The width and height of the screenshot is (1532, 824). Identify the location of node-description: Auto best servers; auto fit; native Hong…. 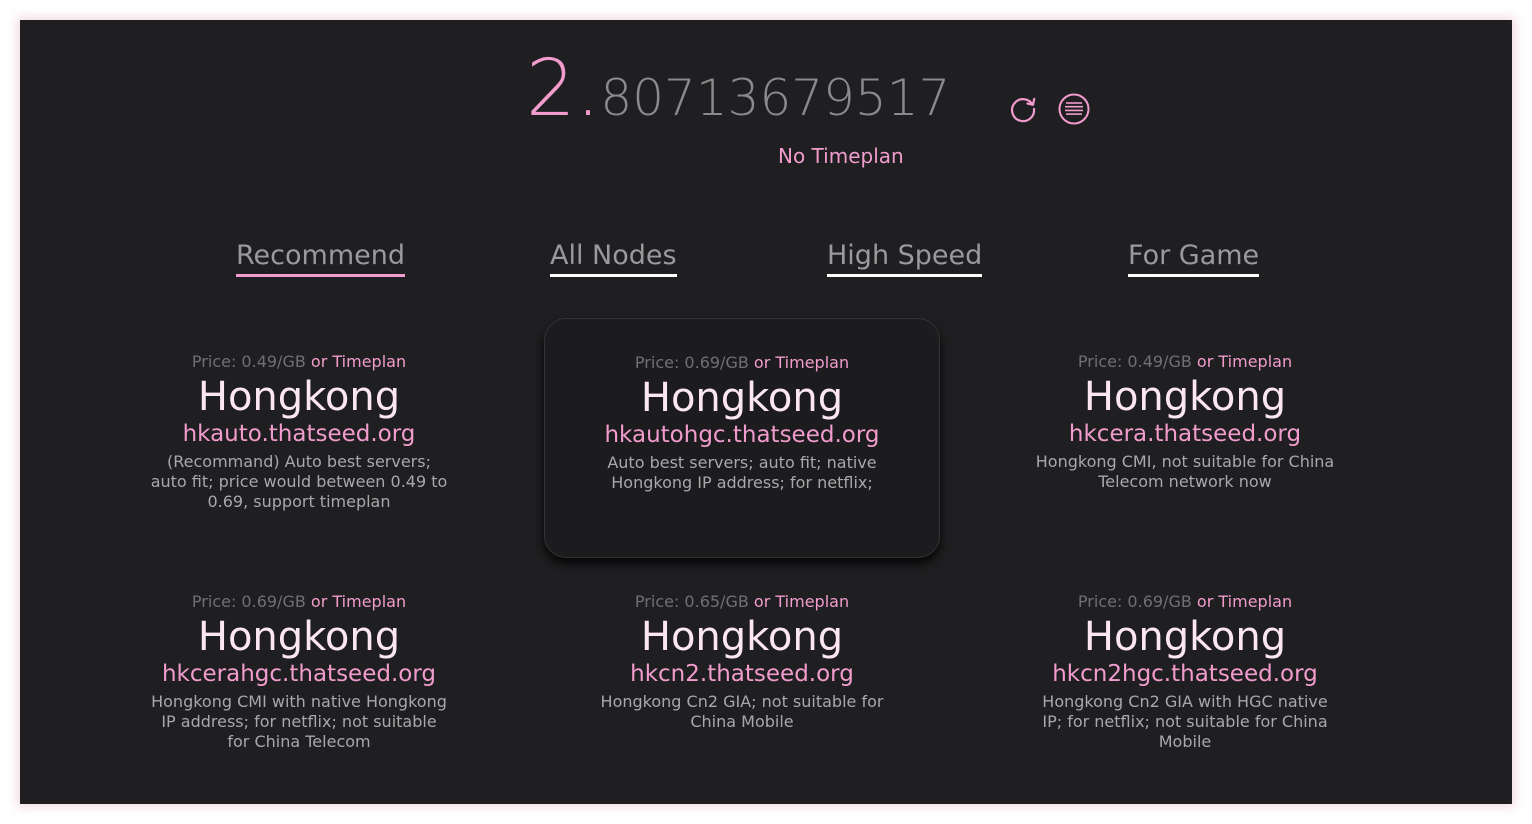
(742, 472).